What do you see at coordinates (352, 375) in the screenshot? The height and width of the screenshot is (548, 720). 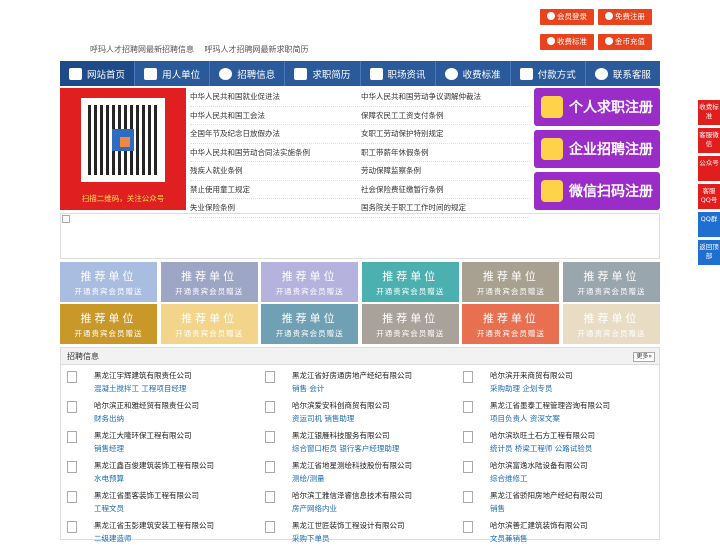 I see `company-name-link: 黑龙江省好房通房地产经纪有限公司` at bounding box center [352, 375].